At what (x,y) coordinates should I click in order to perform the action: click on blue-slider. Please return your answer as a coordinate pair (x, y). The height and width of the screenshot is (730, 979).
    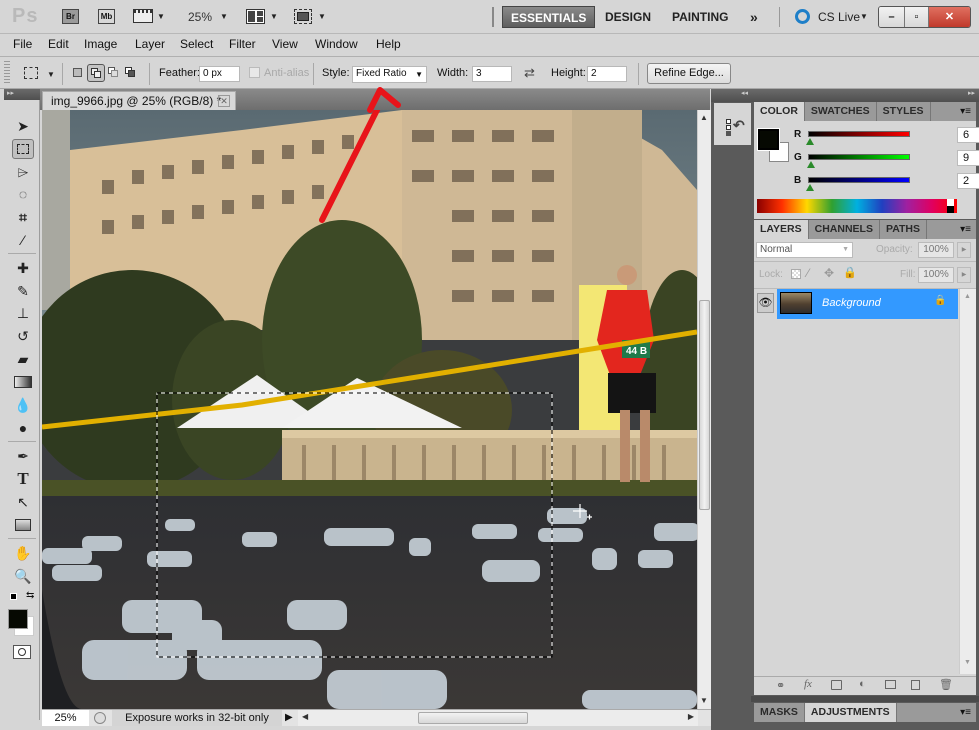
    Looking at the image, I should click on (859, 180).